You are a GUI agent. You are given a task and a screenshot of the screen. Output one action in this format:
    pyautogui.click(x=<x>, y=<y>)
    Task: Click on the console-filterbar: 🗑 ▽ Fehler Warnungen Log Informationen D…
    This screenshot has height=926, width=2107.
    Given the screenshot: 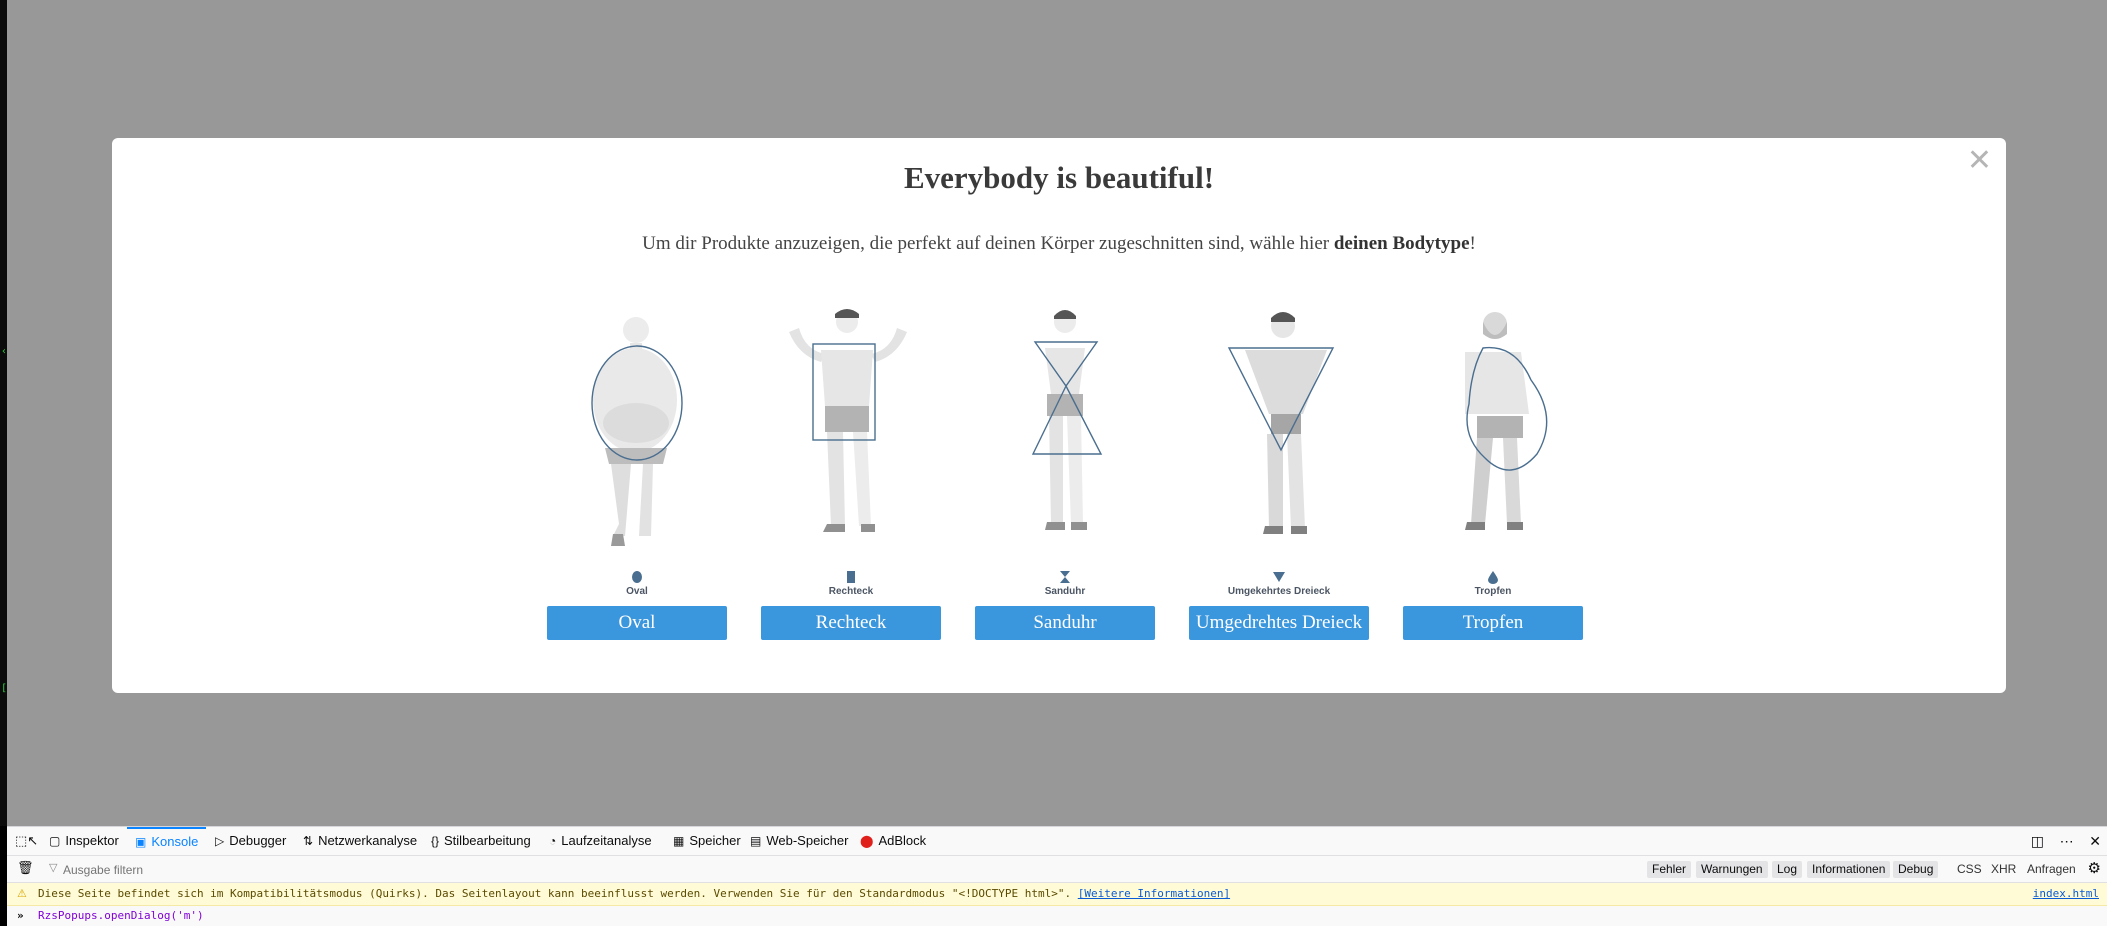 What is the action you would take?
    pyautogui.click(x=1057, y=869)
    